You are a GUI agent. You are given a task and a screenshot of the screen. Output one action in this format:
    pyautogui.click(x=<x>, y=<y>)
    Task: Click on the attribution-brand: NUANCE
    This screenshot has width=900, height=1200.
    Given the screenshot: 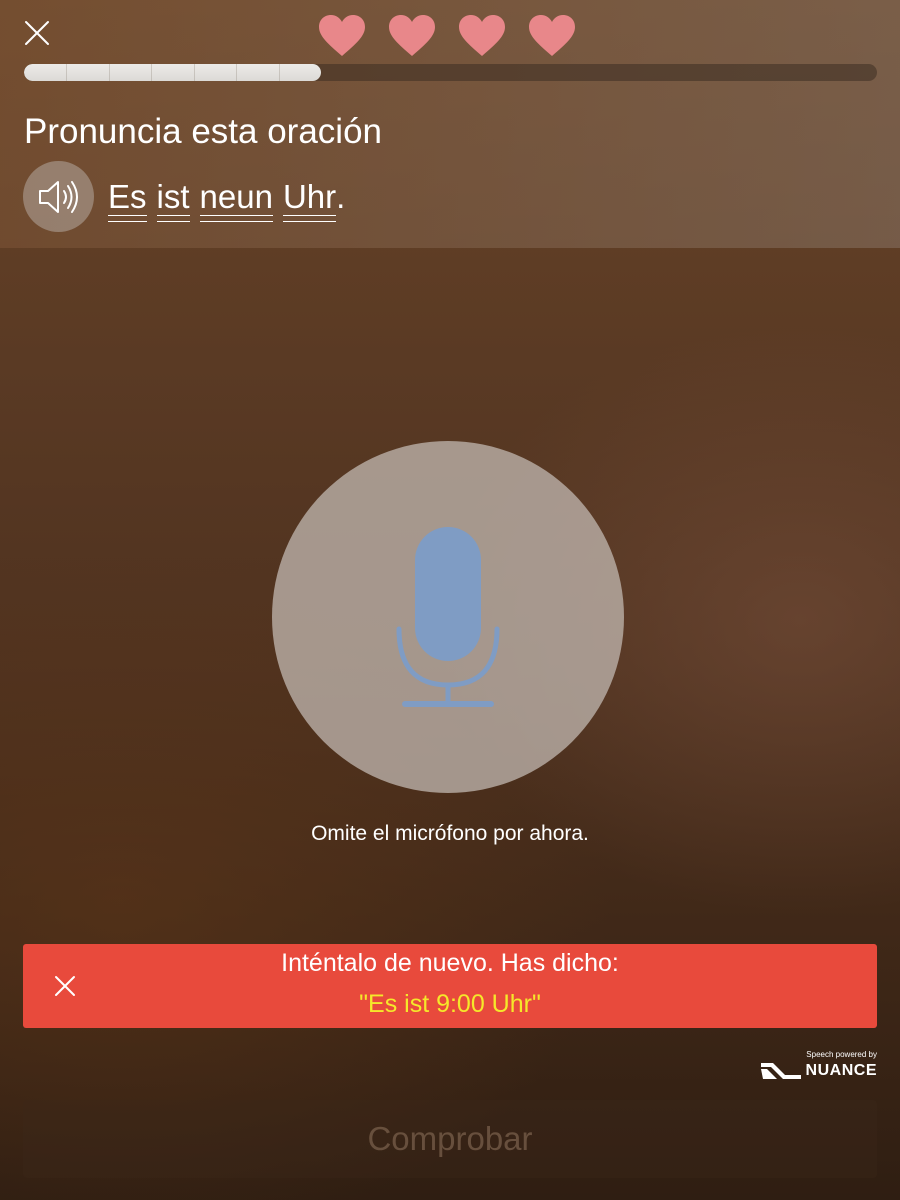 What is the action you would take?
    pyautogui.click(x=841, y=1070)
    